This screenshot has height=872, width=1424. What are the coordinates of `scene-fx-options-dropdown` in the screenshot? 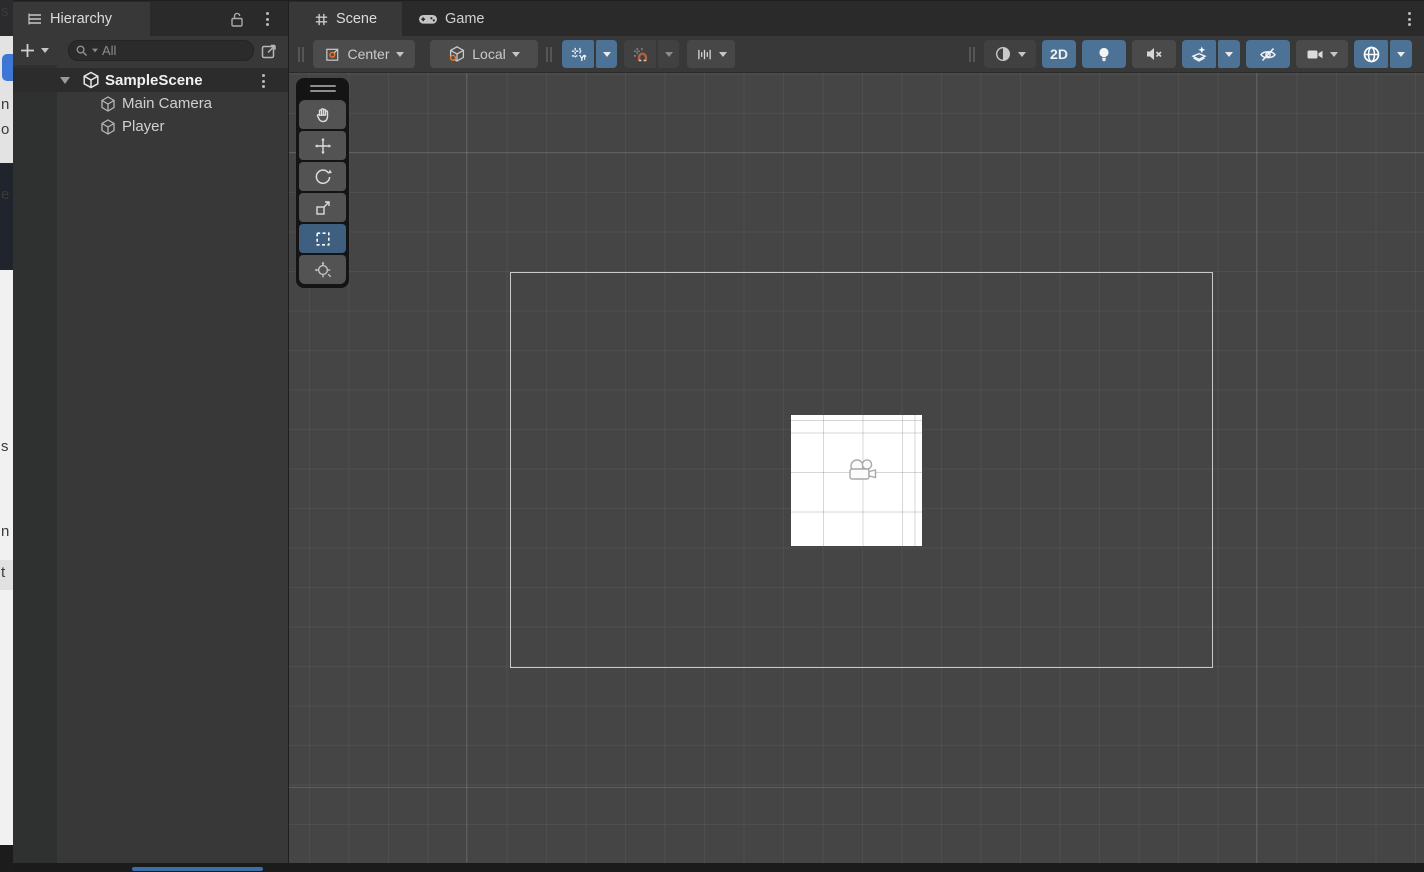 It's located at (1229, 54).